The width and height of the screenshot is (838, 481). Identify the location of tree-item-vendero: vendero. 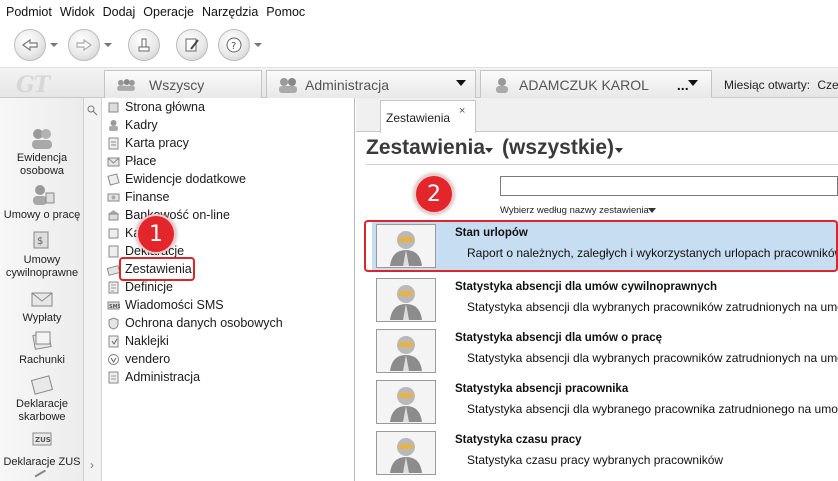
(138, 359).